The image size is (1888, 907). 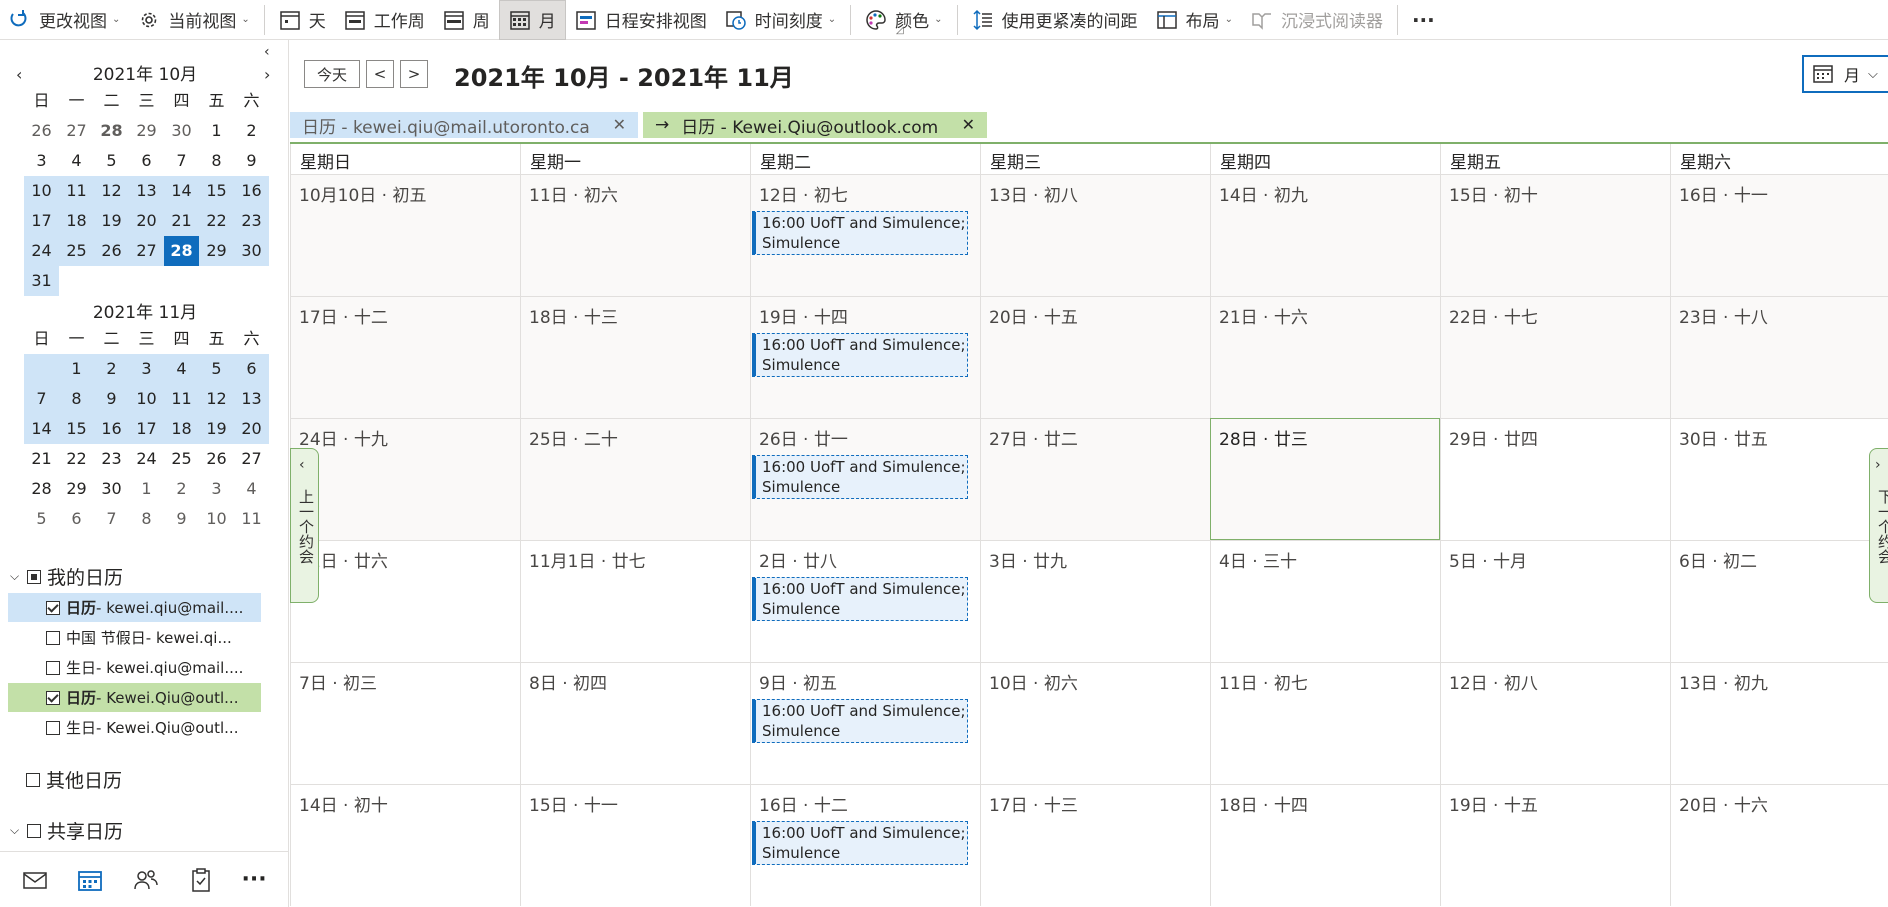 I want to click on day-cell: 20日 · 十六, so click(x=1779, y=845).